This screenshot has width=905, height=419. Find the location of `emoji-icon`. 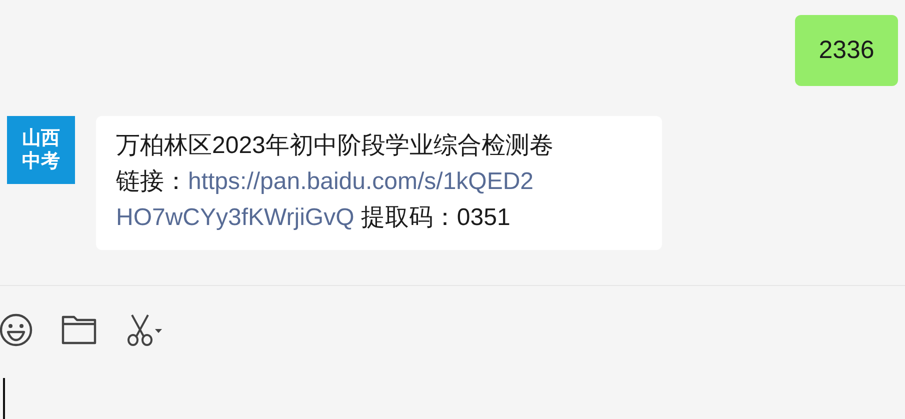

emoji-icon is located at coordinates (16, 330).